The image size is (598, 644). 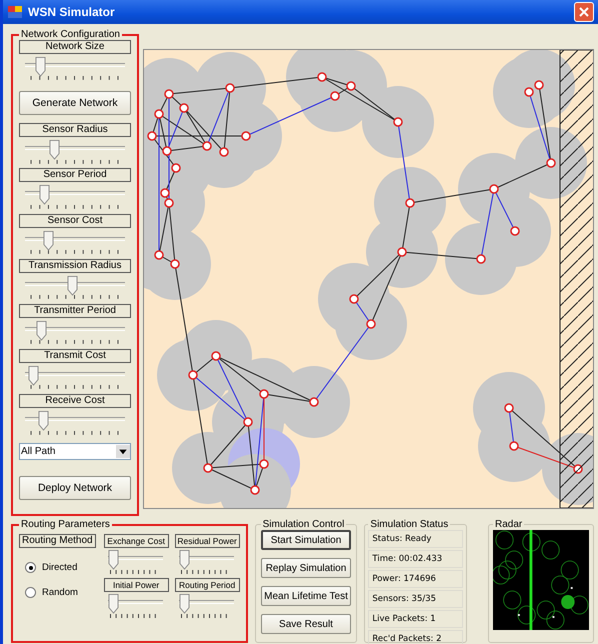 I want to click on simulation-button: Replay Simulation, so click(x=306, y=568).